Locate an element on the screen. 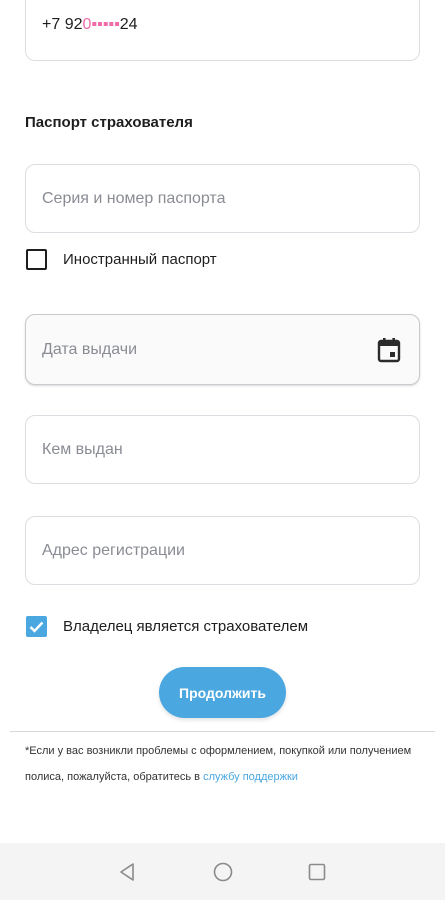  phone-prefix: +7 92 is located at coordinates (62, 24).